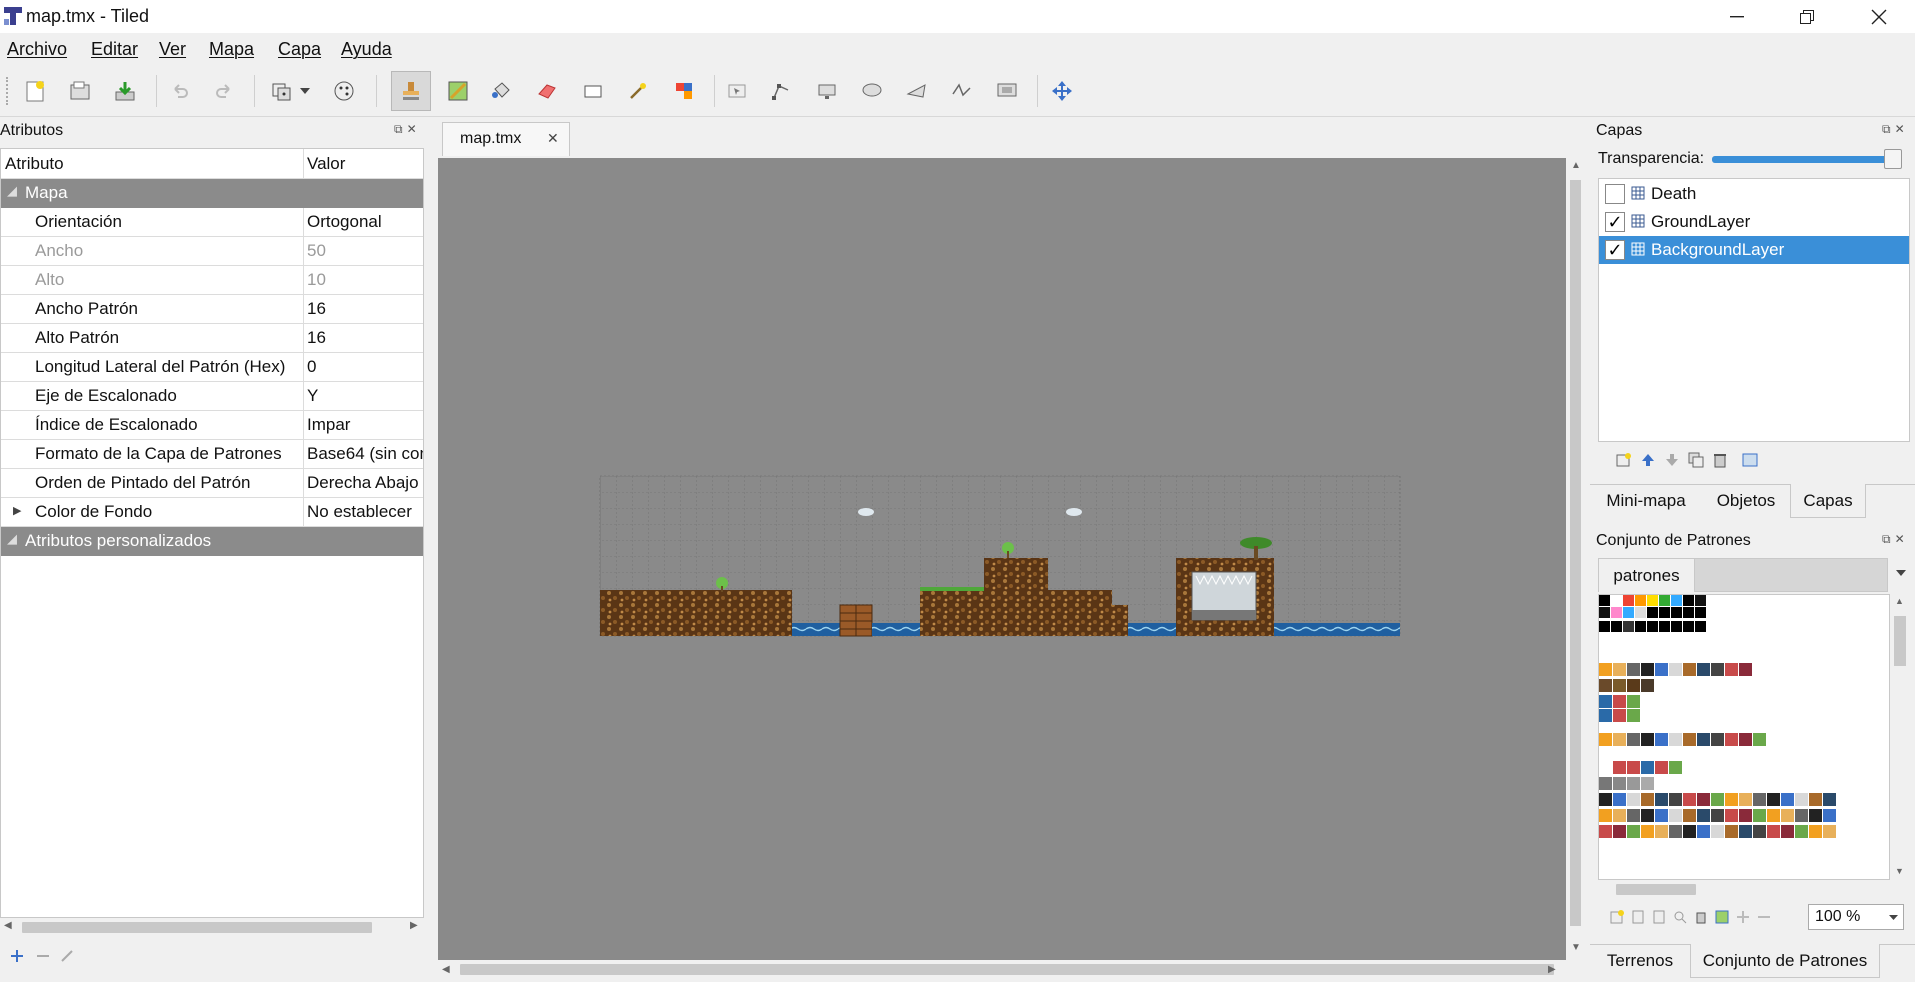 This screenshot has height=982, width=1915. Describe the element at coordinates (1785, 961) in the screenshot. I see `tab-tilesets: Conjunto de Patrones` at that location.